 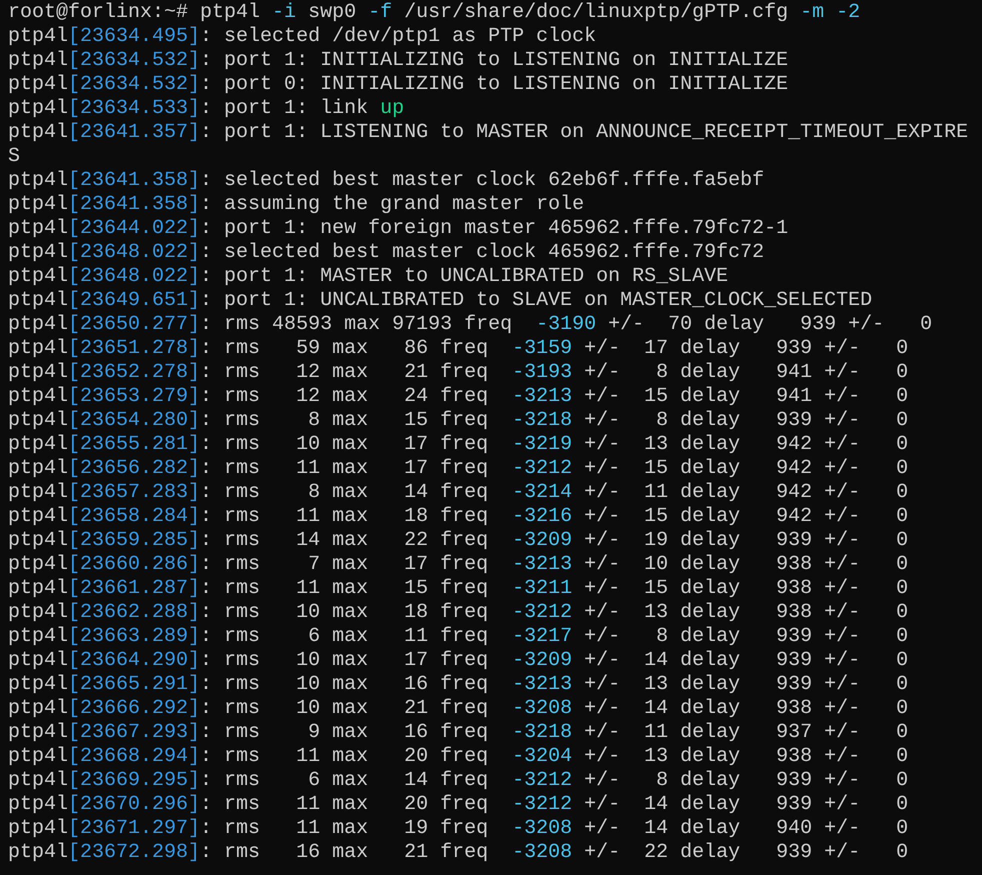 What do you see at coordinates (458, 589) in the screenshot?
I see `terminal-line: ptp4l[23661.287]: rms 11 max 15 freq -3211 +/- 15 delay 938 +/- 0` at bounding box center [458, 589].